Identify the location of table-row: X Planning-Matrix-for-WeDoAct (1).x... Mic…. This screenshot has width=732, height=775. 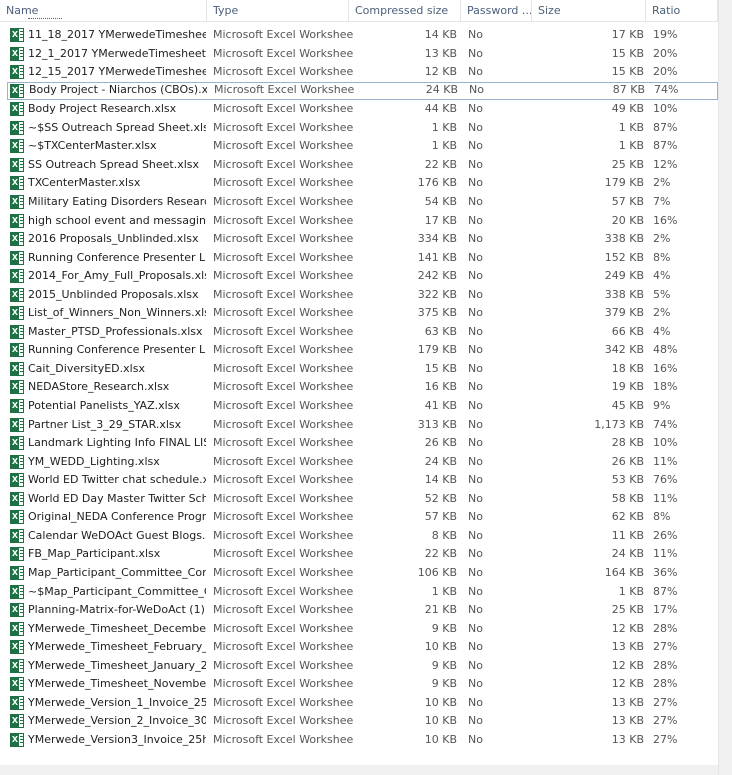
(362, 610).